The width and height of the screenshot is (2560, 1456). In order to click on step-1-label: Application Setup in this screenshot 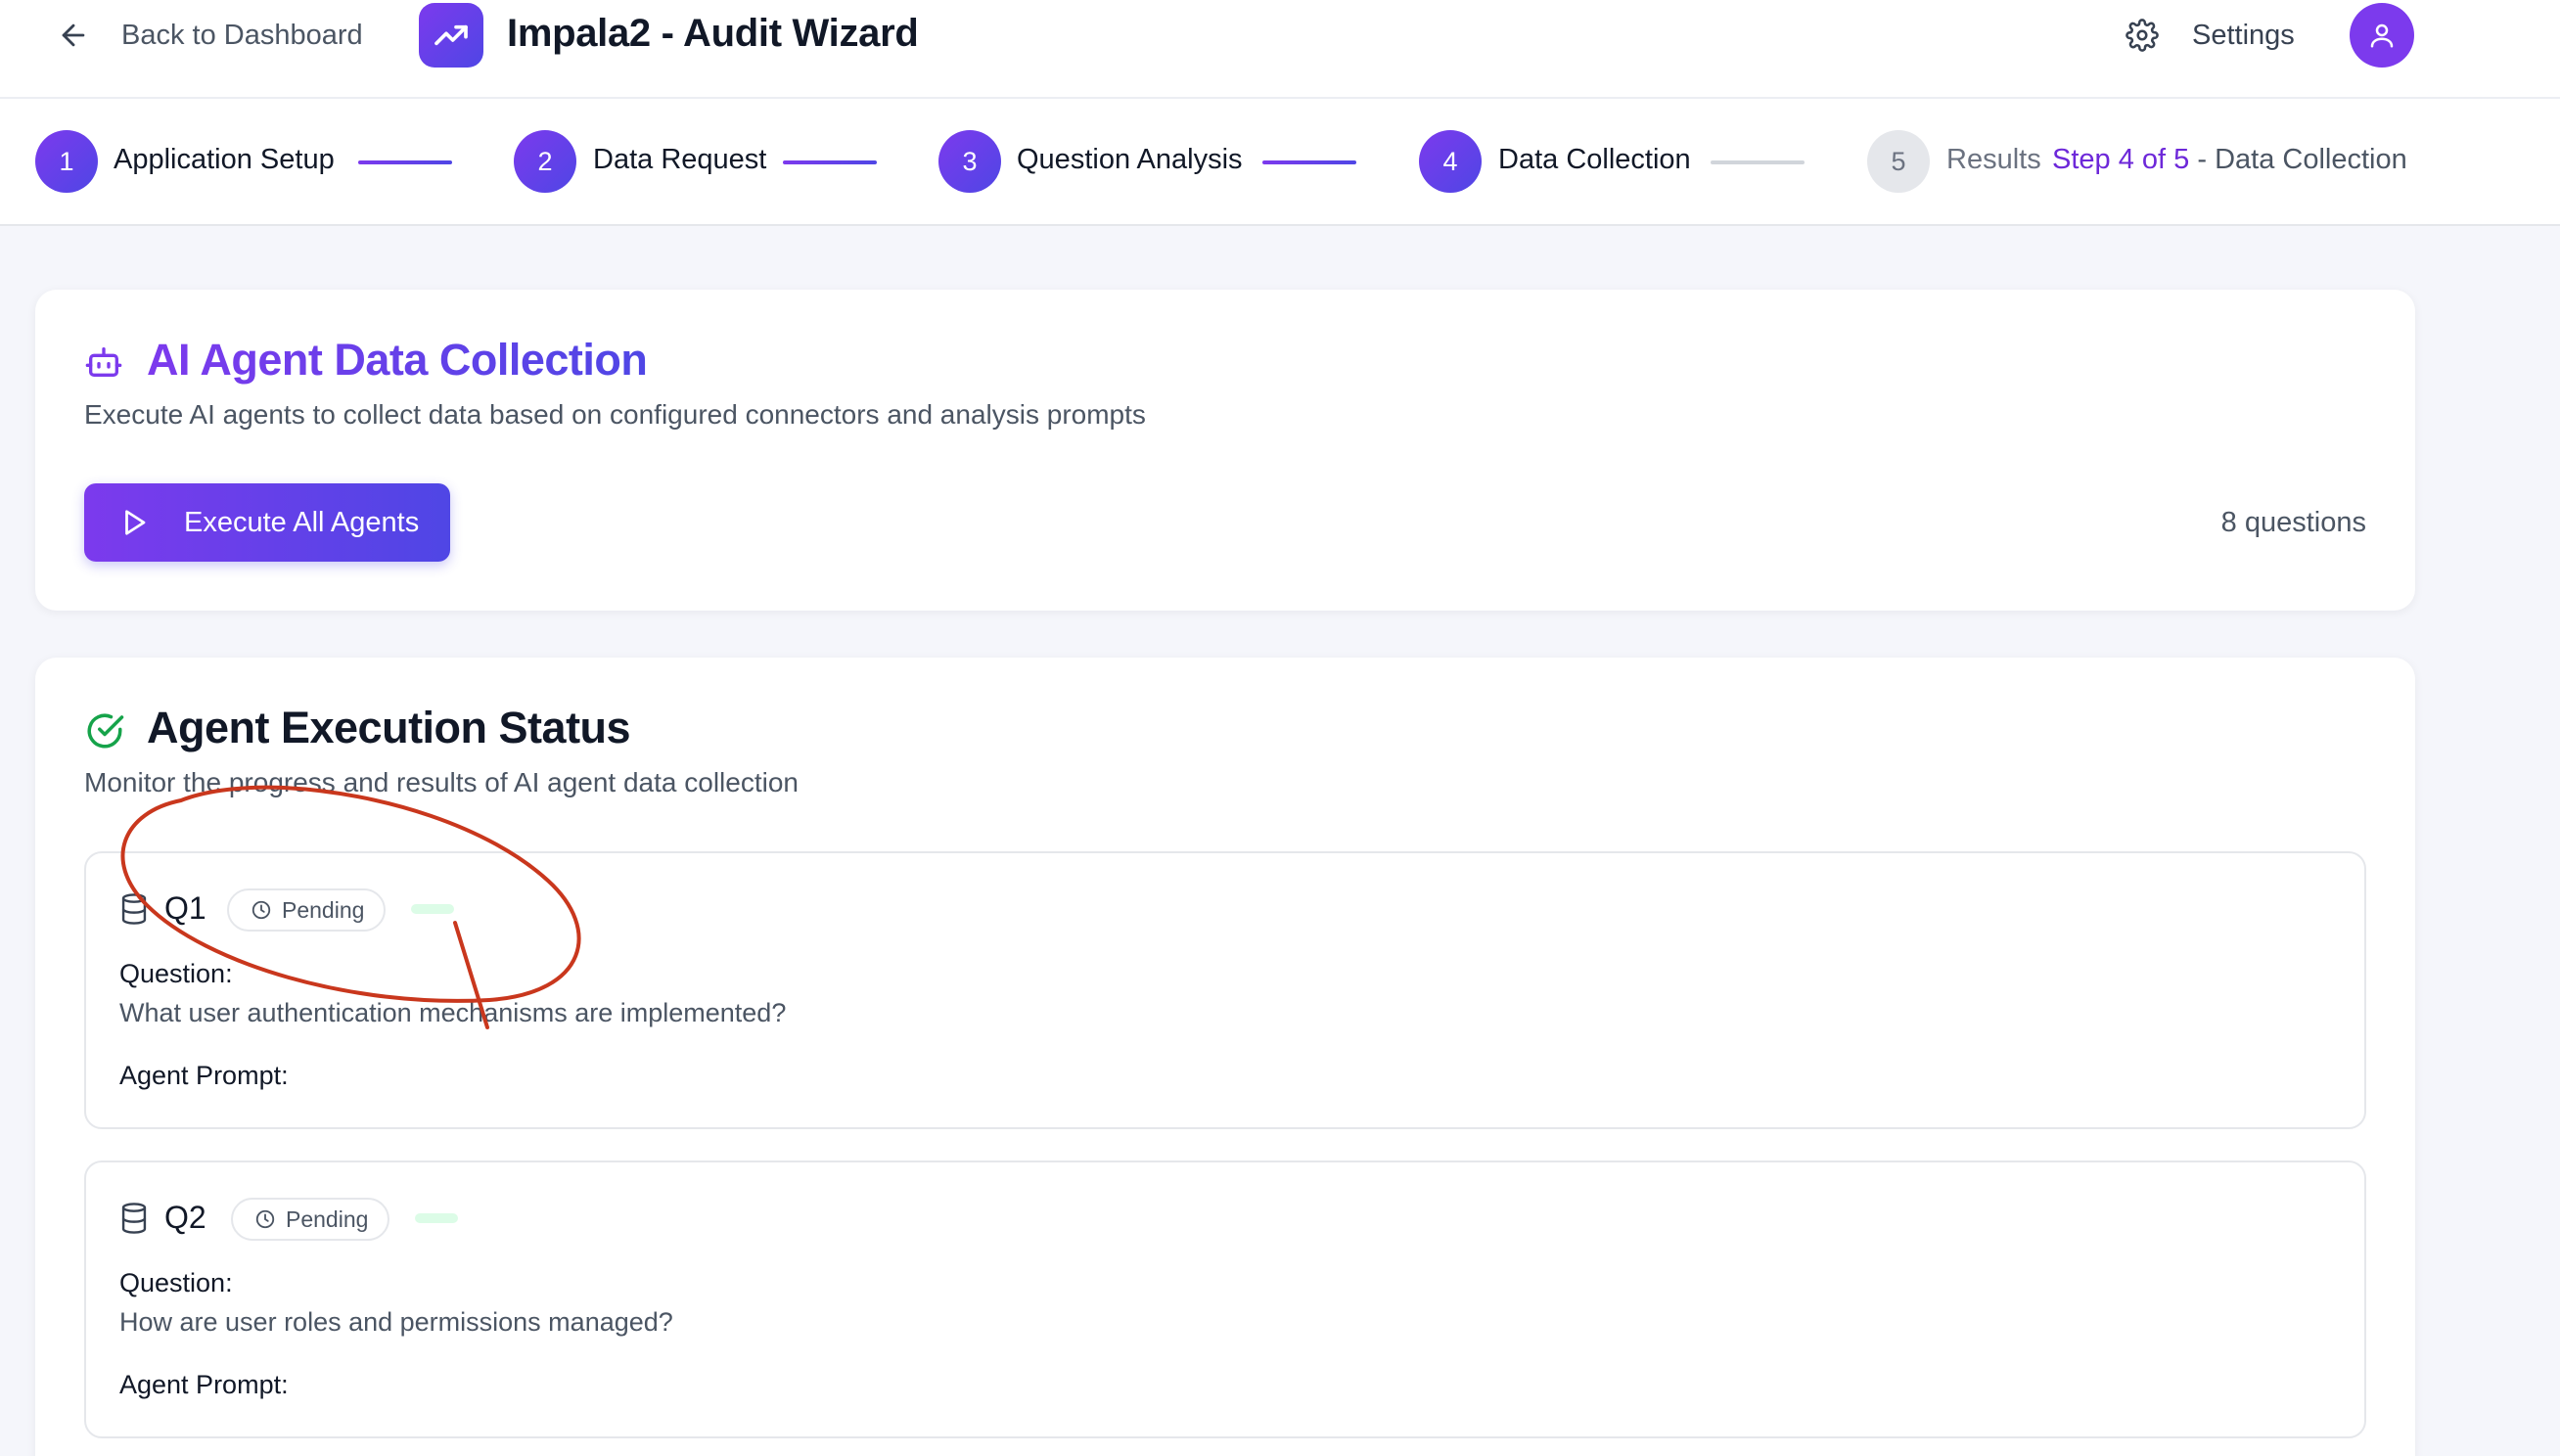, I will do `click(224, 160)`.